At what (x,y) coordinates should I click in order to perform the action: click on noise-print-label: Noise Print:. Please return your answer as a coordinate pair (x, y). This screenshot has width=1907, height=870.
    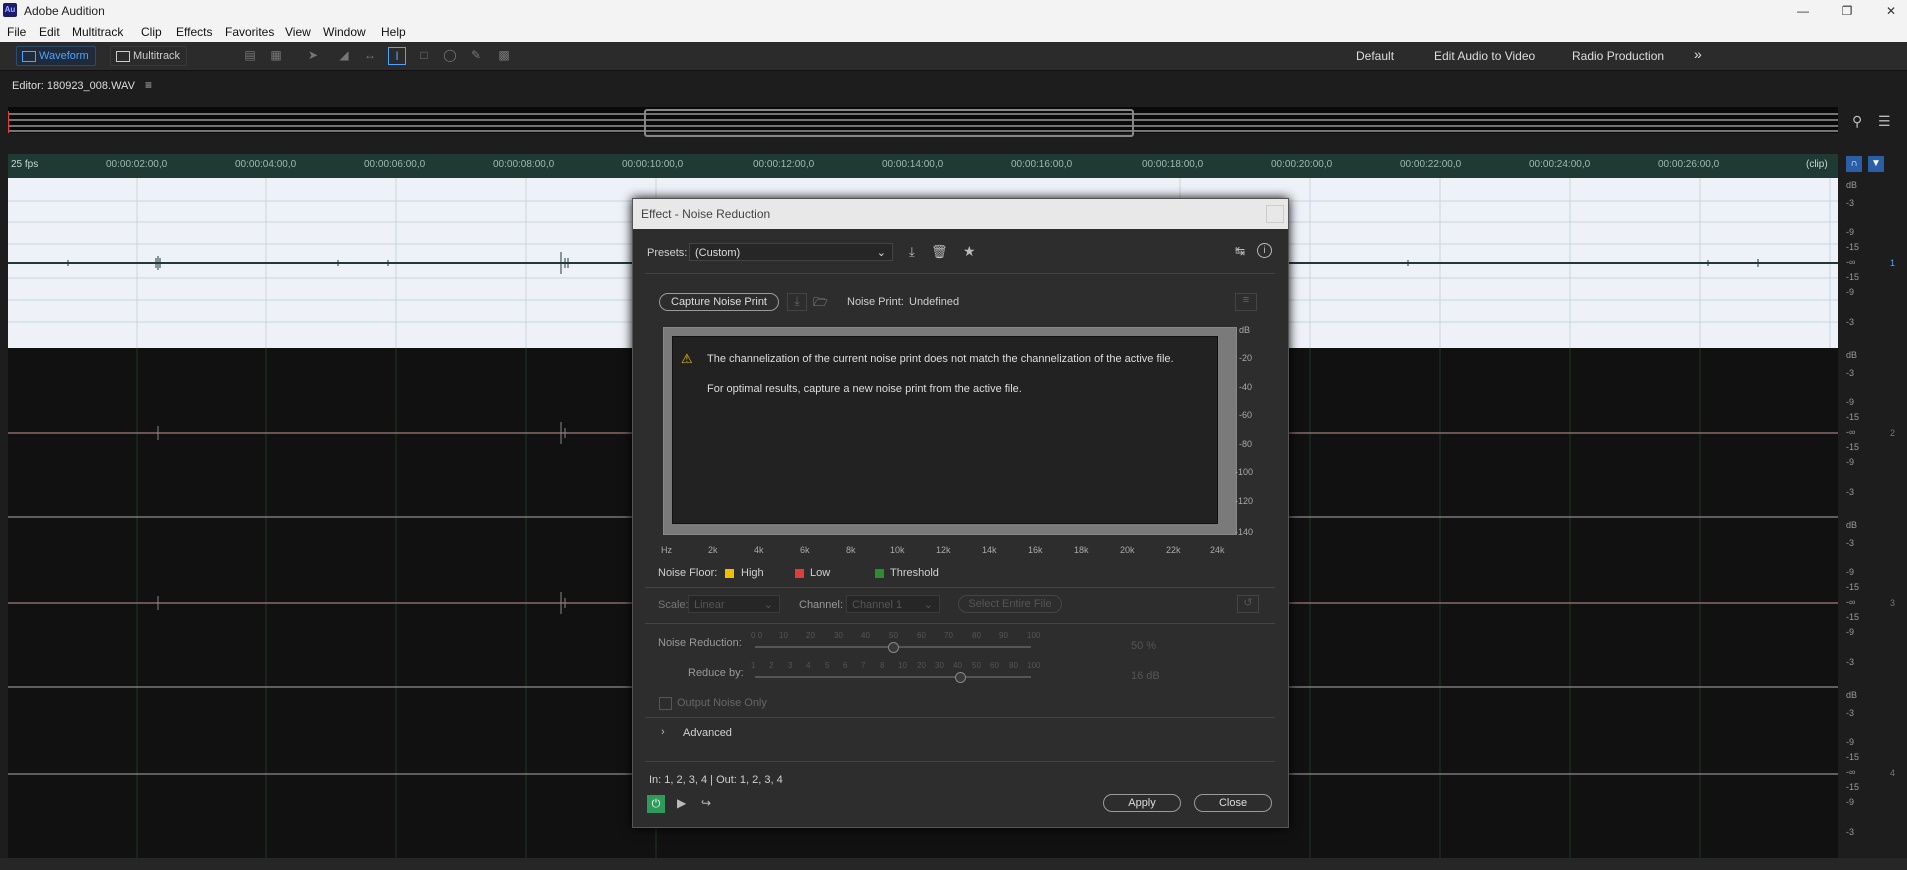
    Looking at the image, I should click on (875, 302).